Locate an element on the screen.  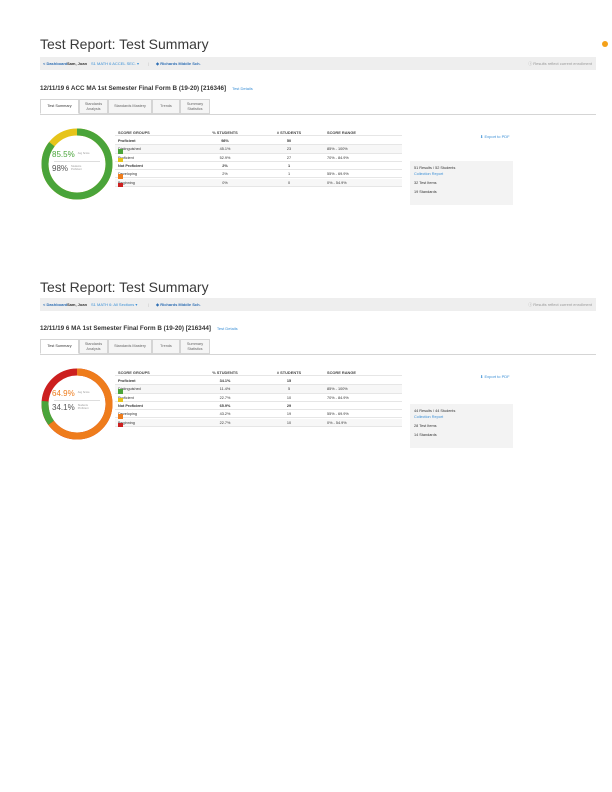
percent-students: 45.1% is located at coordinates (225, 149).